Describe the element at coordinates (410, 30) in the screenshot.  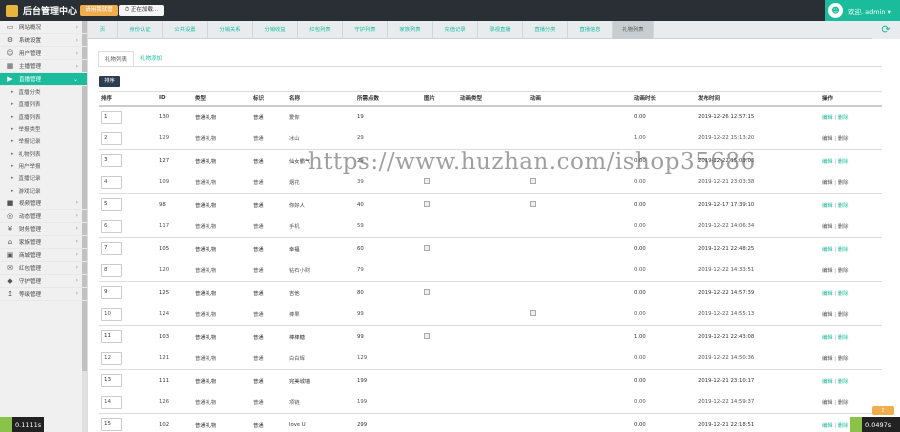
I see `tab-item: 家族列表` at that location.